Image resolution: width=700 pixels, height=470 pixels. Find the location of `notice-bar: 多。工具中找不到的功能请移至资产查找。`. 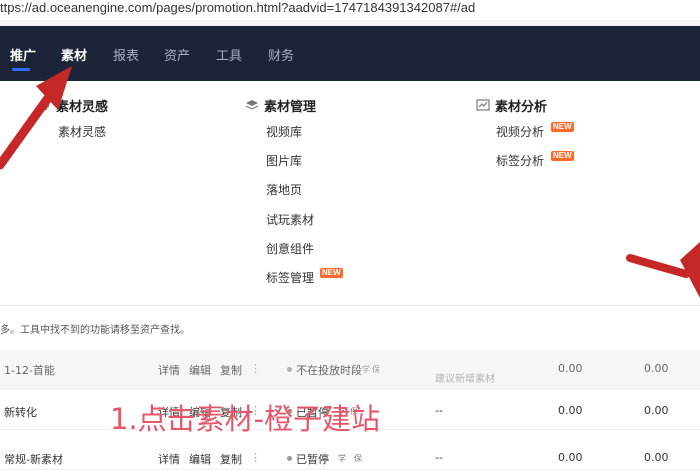

notice-bar: 多。工具中找不到的功能请移至资产查找。 is located at coordinates (350, 328).